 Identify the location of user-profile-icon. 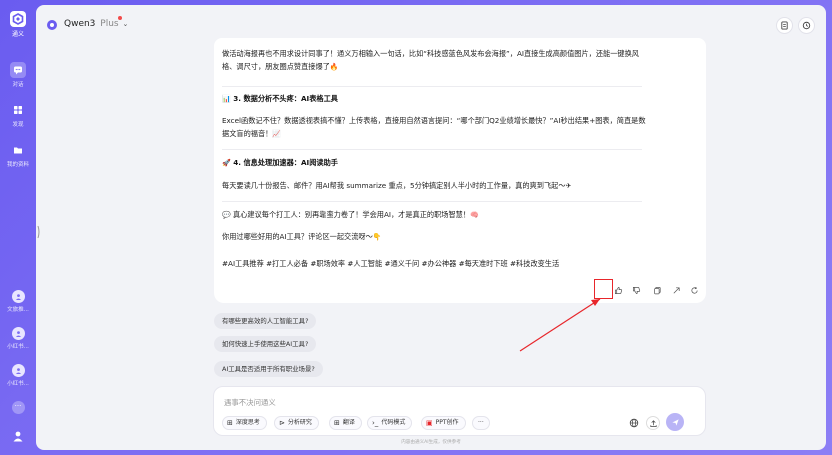
(18, 436).